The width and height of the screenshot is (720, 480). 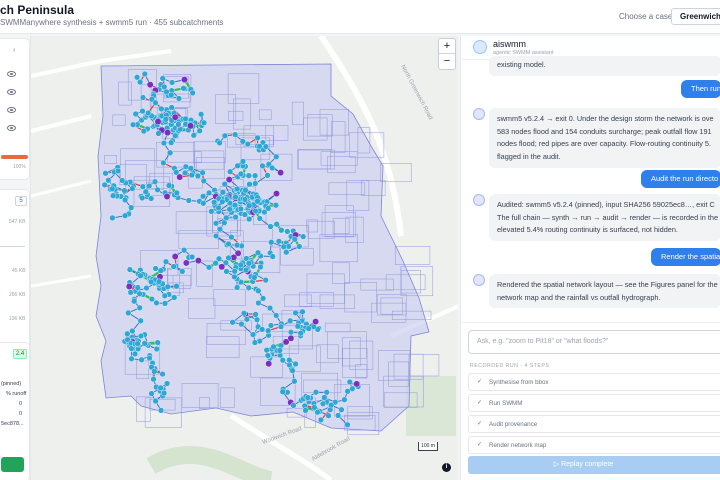 What do you see at coordinates (594, 382) in the screenshot?
I see `step-synthesise: ✓ Synthesise from bbox` at bounding box center [594, 382].